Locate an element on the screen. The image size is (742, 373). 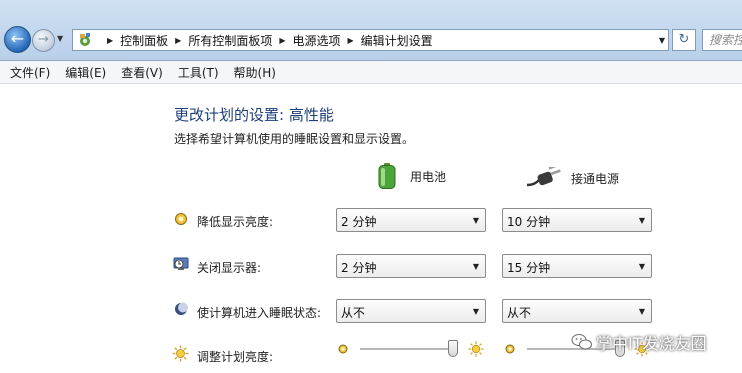
menu-bar: 文件(F) 编辑(E) 查看(V) 工具(T) 帮助(H) is located at coordinates (371, 72).